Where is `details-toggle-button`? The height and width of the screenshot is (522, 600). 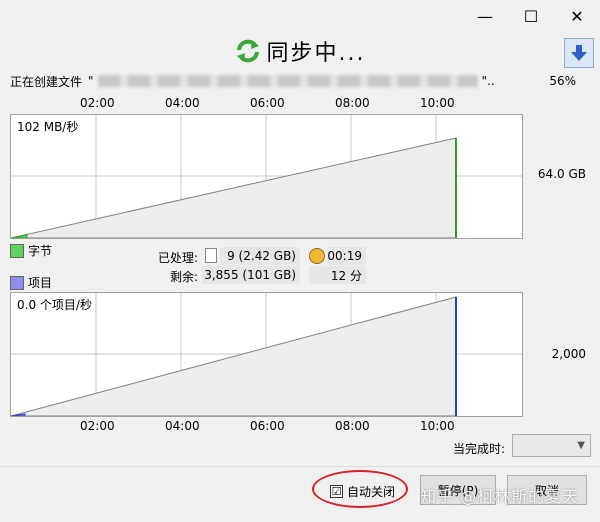
details-toggle-button is located at coordinates (579, 53).